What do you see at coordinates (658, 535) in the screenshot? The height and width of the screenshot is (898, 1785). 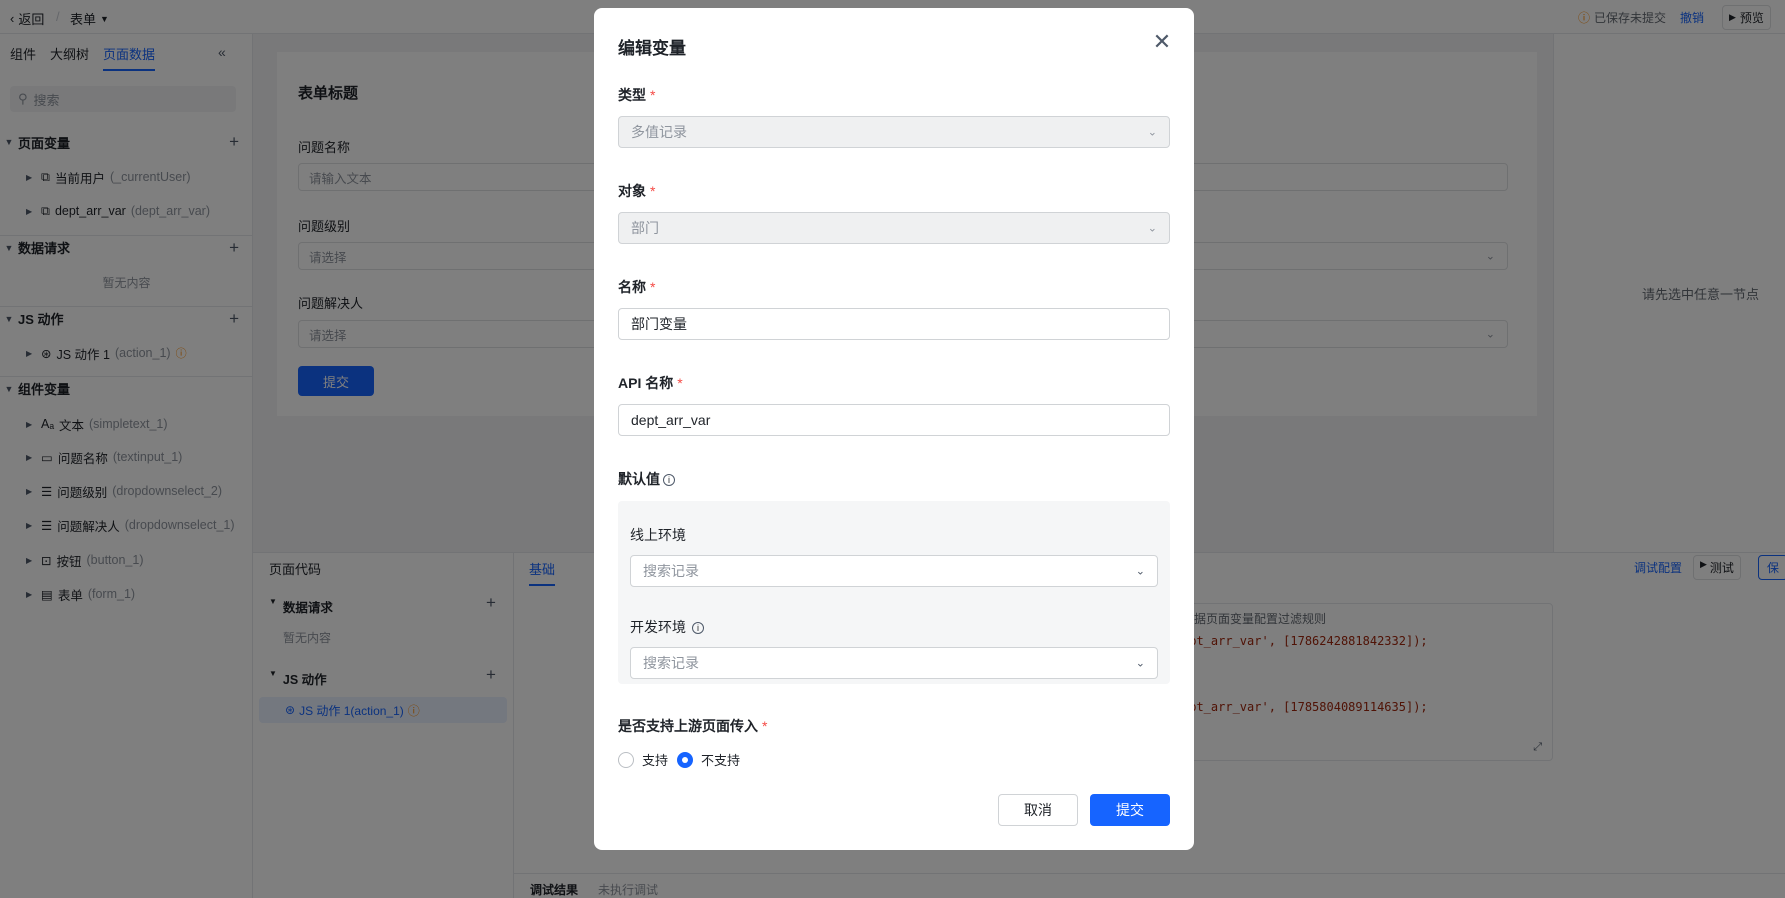 I see `online-env-label: 线上环境` at bounding box center [658, 535].